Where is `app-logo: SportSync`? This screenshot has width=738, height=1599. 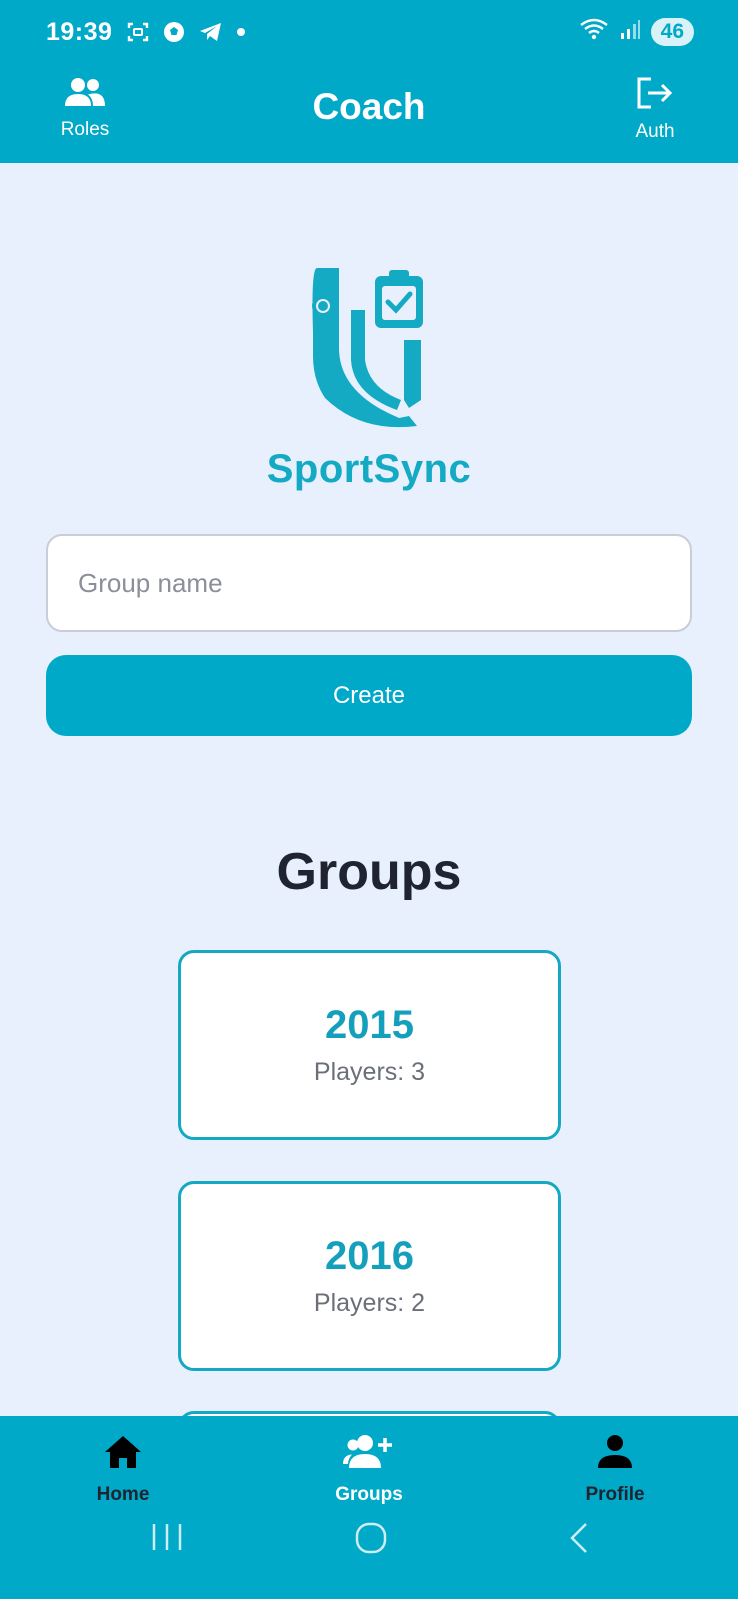 app-logo: SportSync is located at coordinates (369, 380).